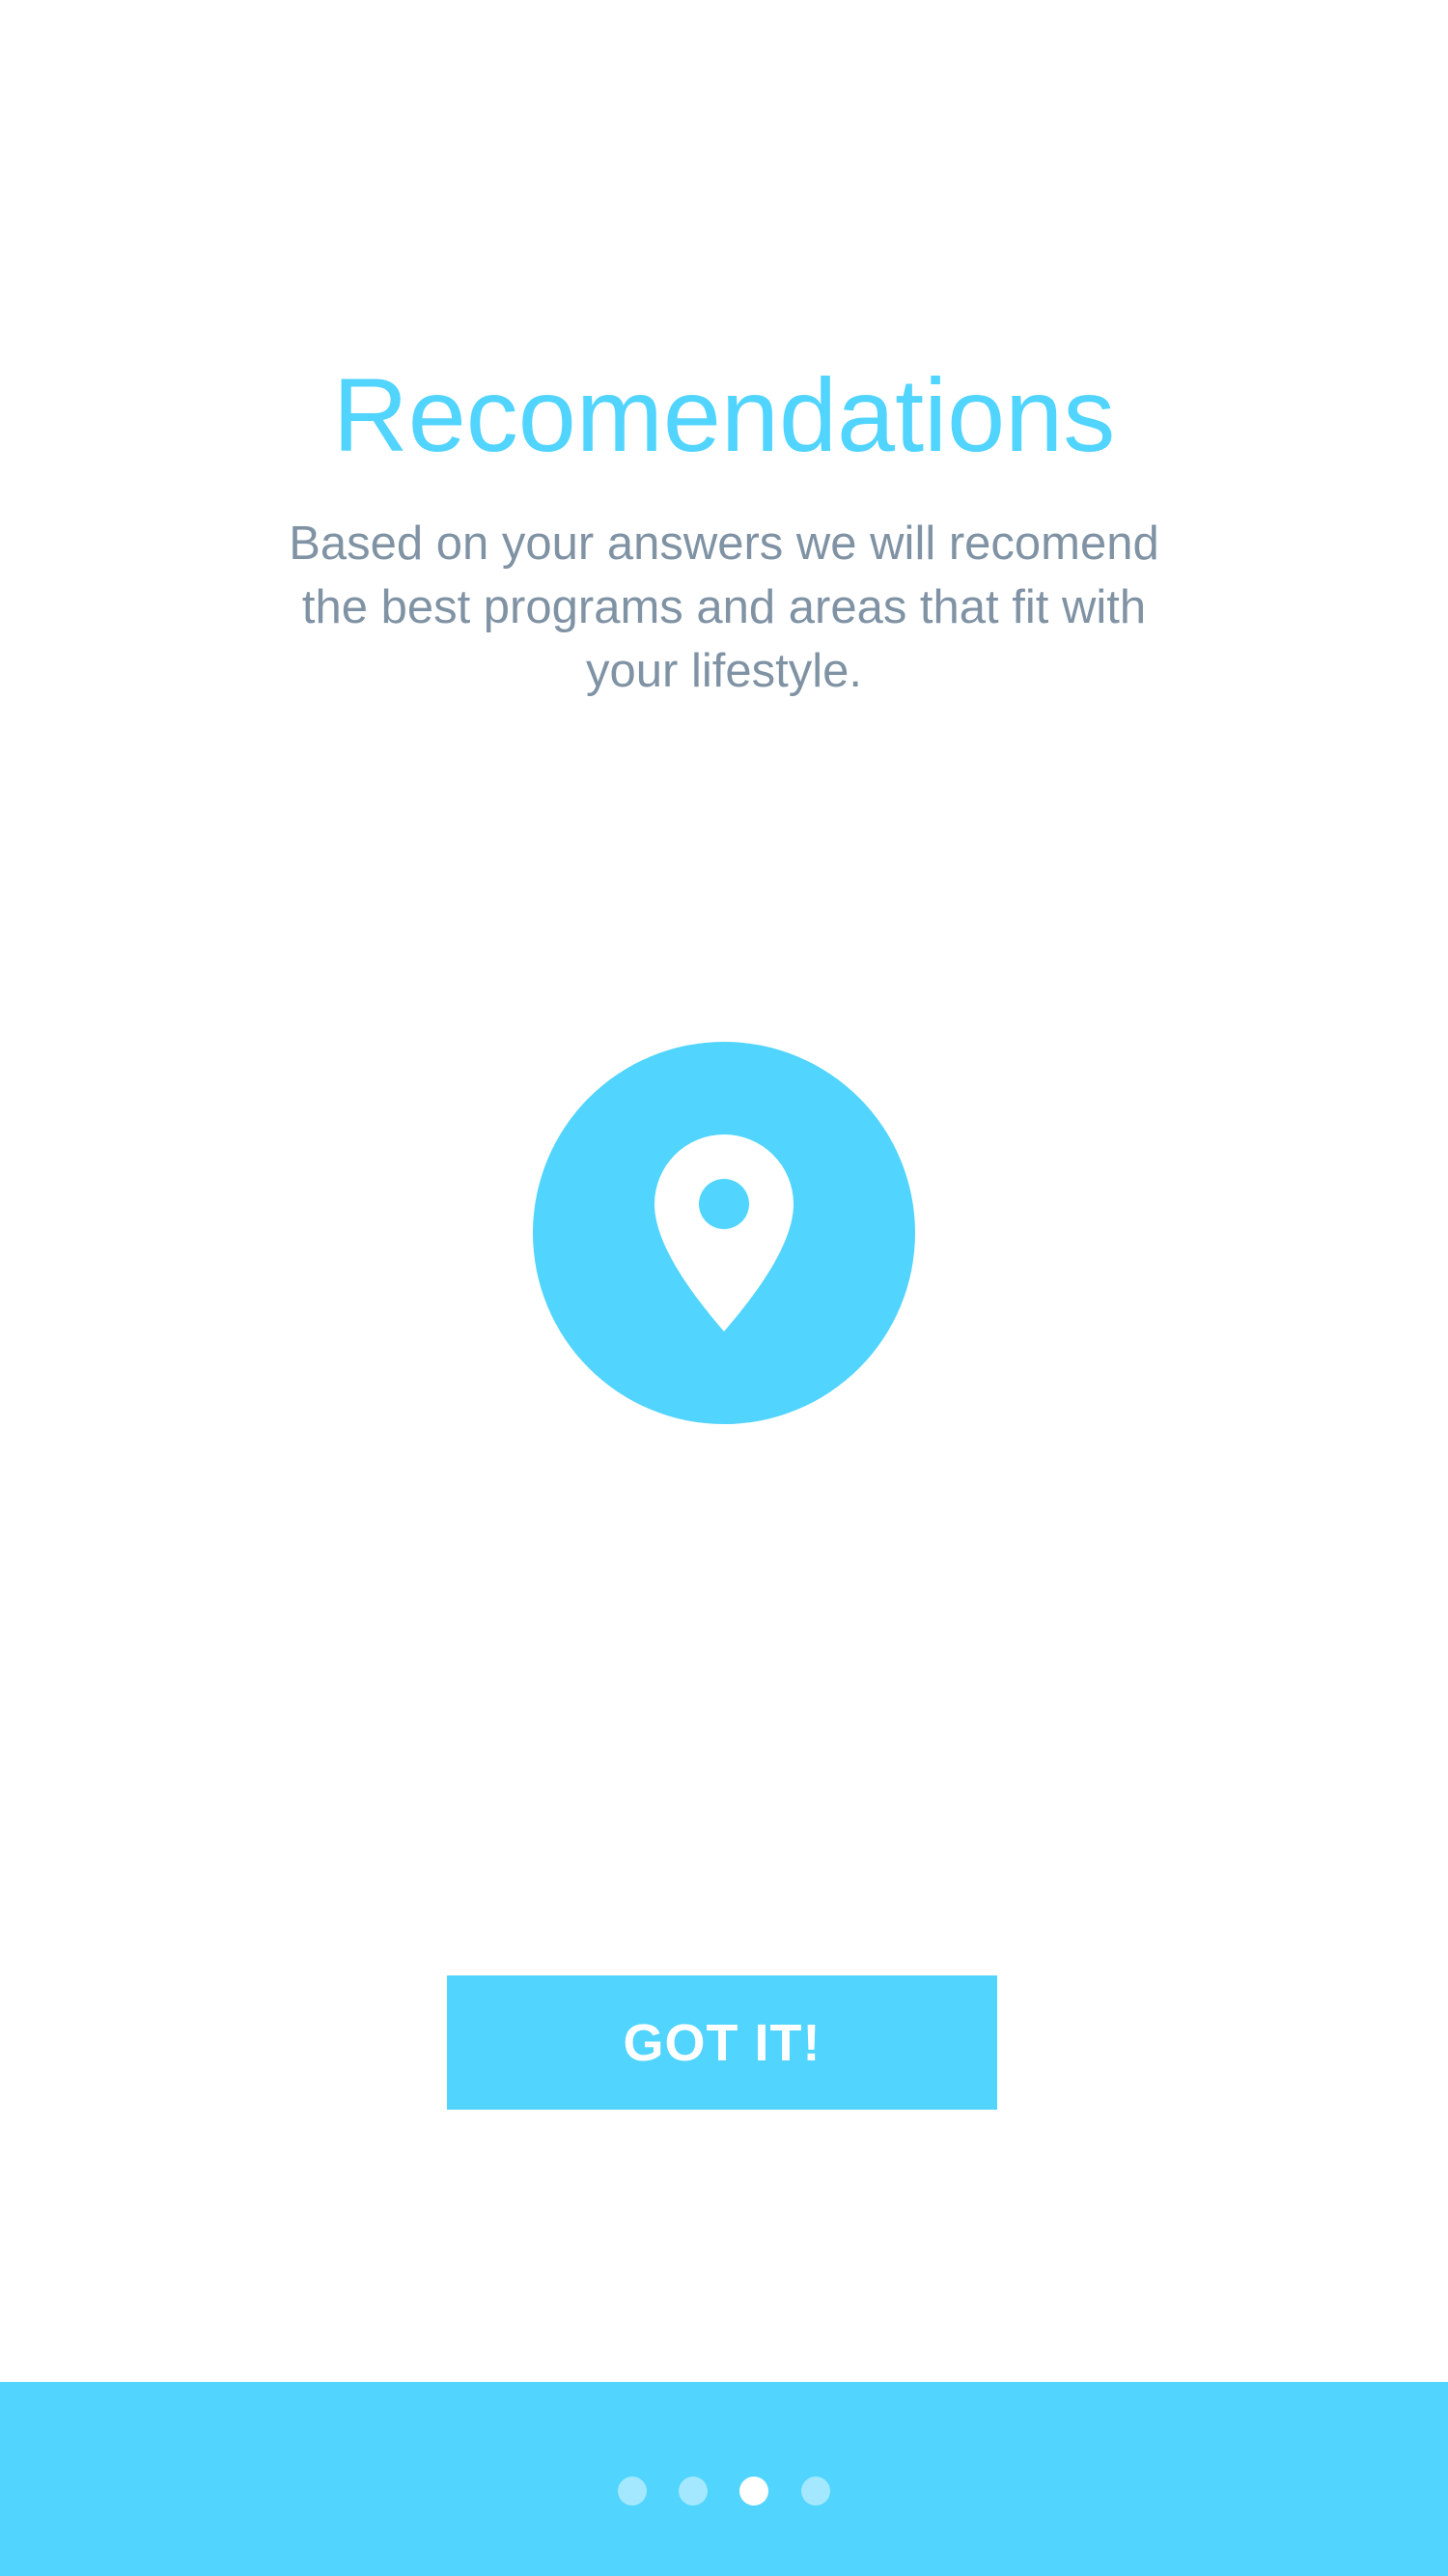 The height and width of the screenshot is (2576, 1448). I want to click on pagination-bar, so click(724, 2479).